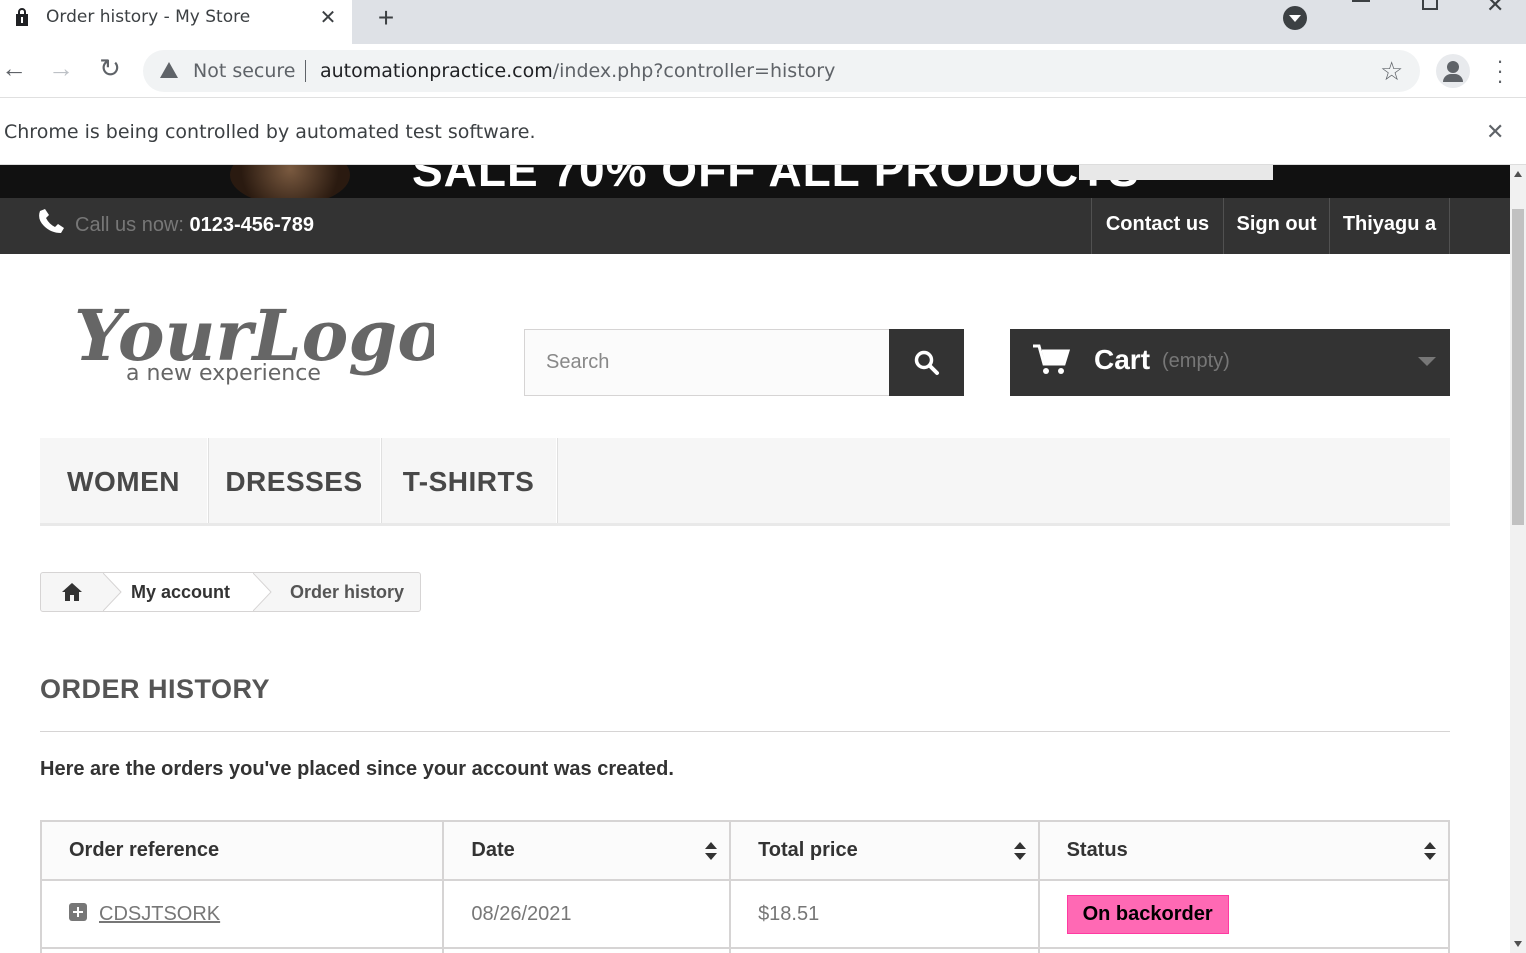  I want to click on cell-date: 08/26/2021, so click(587, 914).